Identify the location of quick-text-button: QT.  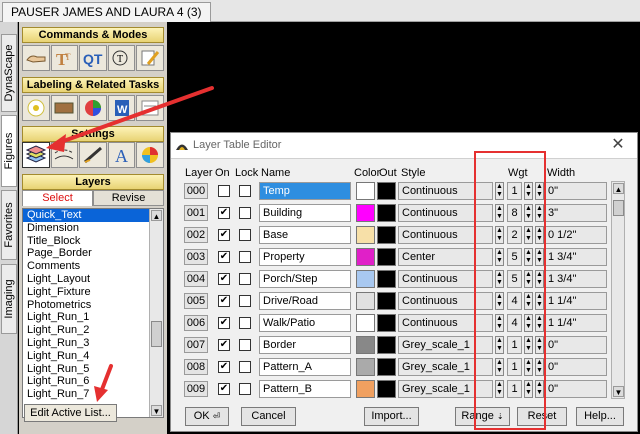
(93, 58).